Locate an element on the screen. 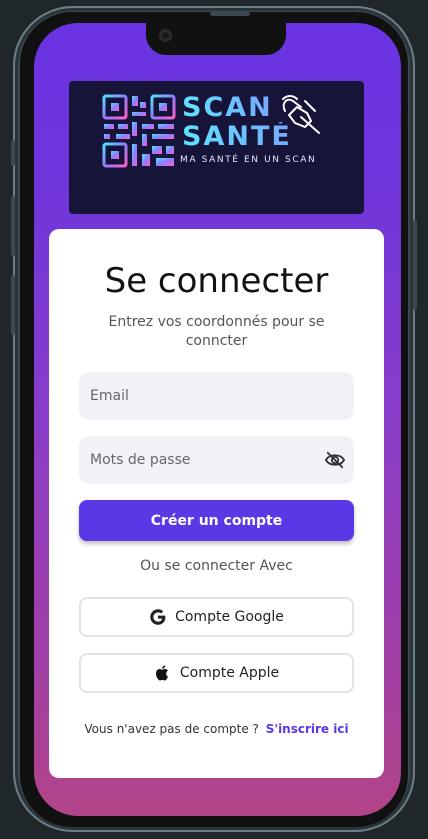 Image resolution: width=428 pixels, height=839 pixels. volume-up-button is located at coordinates (13, 226).